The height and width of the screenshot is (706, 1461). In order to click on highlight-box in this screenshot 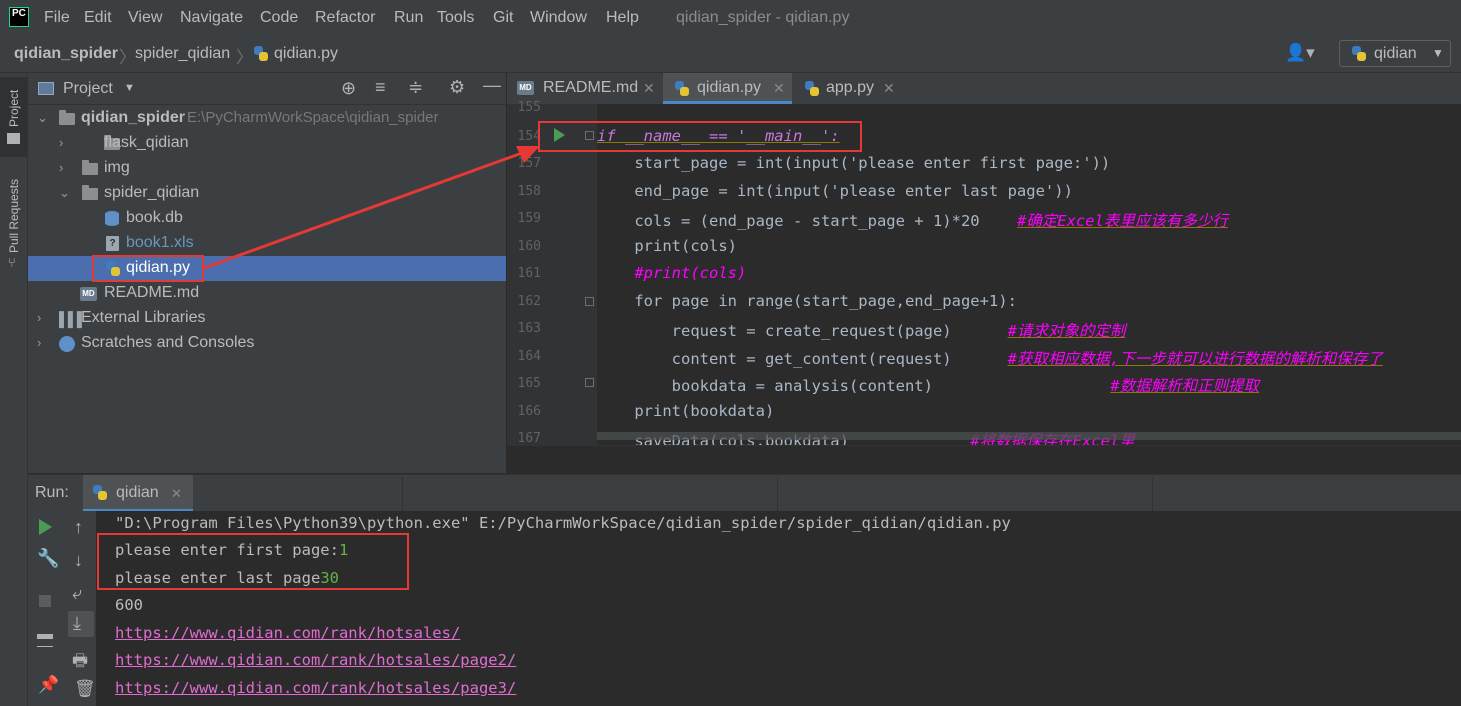, I will do `click(253, 561)`.